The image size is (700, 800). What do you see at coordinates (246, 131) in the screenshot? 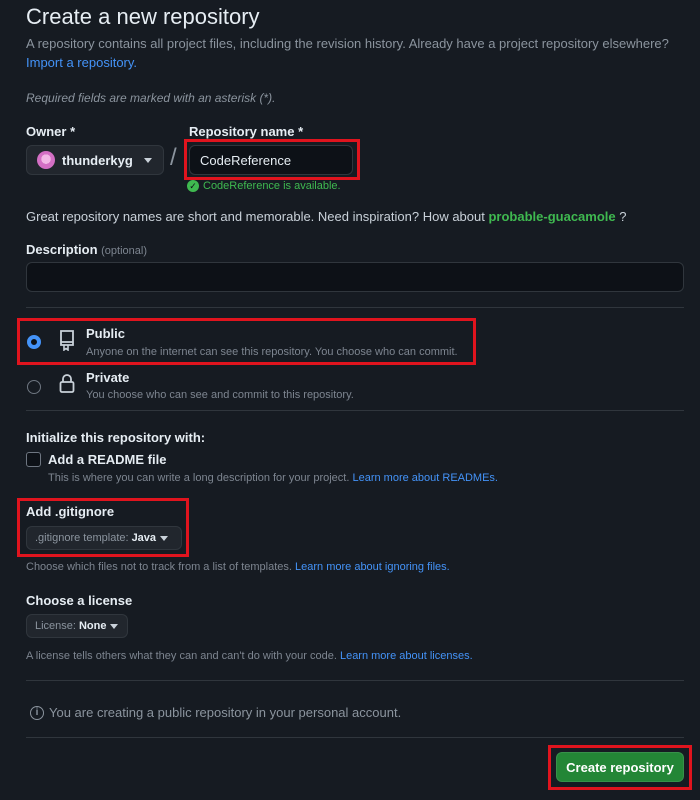
I see `repo-name-label: Repository name *` at bounding box center [246, 131].